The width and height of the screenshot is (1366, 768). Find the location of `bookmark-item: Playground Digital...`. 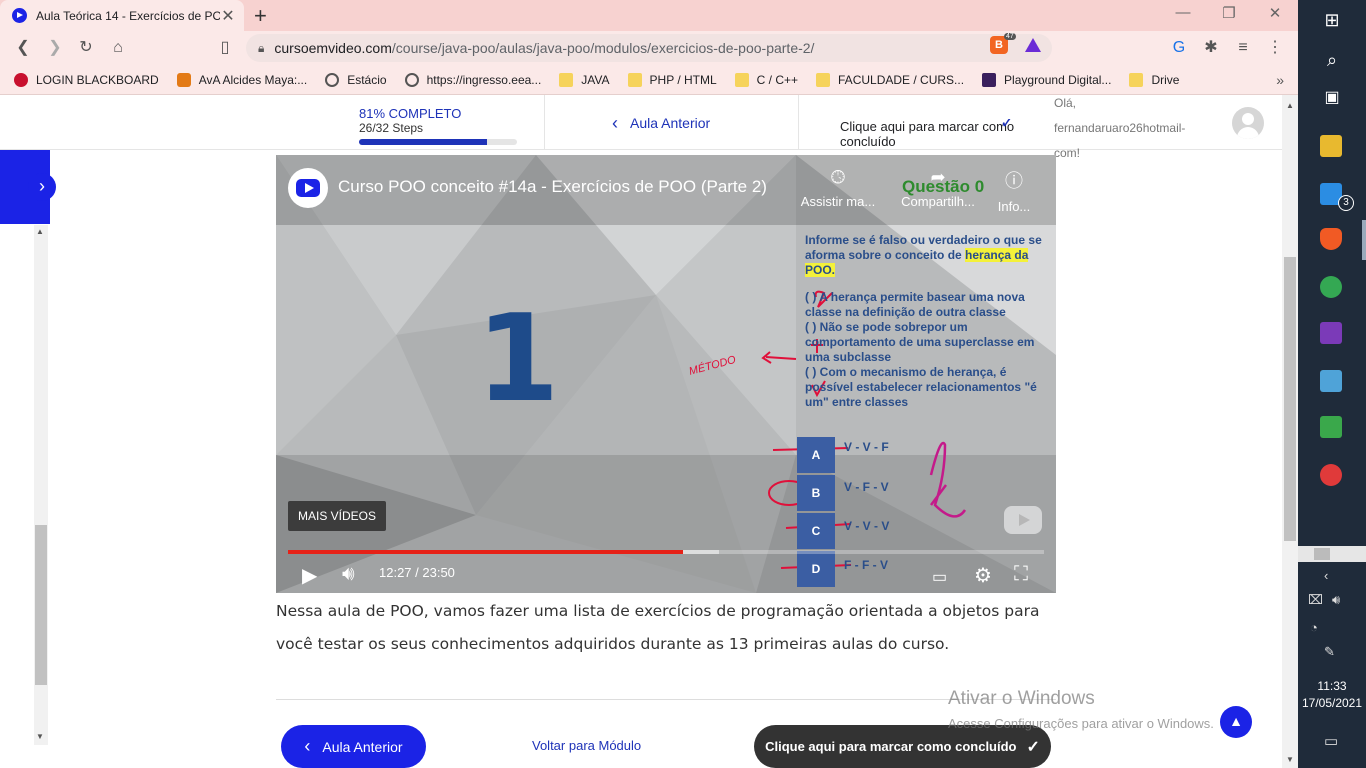

bookmark-item: Playground Digital... is located at coordinates (1046, 79).